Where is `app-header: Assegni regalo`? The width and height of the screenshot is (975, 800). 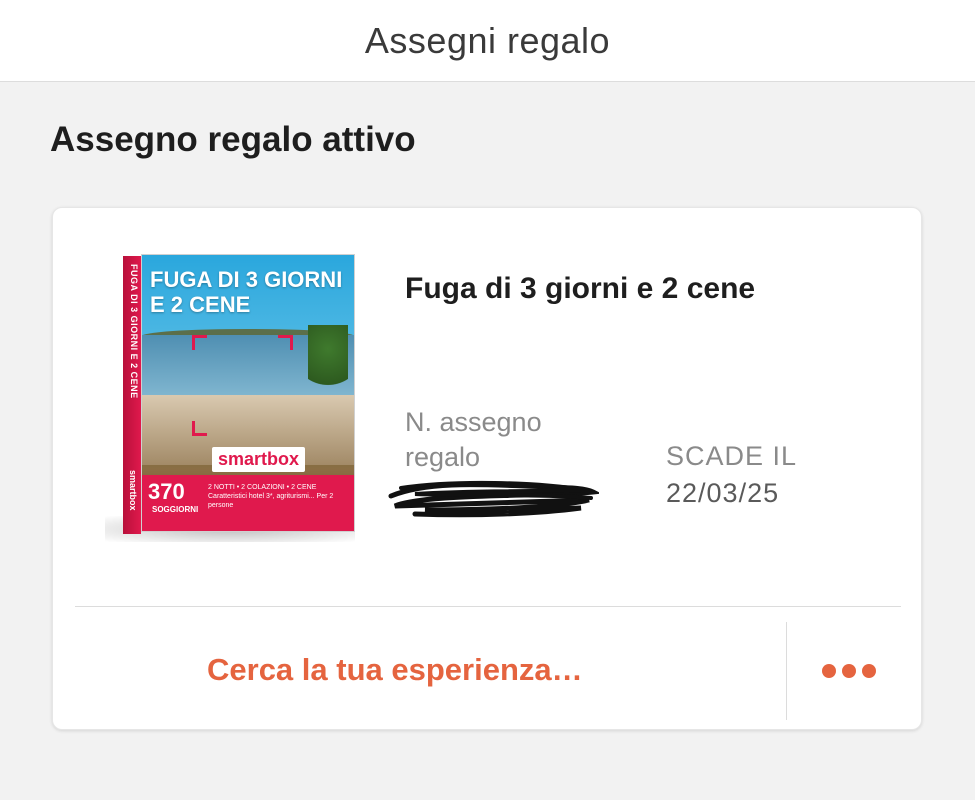 app-header: Assegni regalo is located at coordinates (487, 41).